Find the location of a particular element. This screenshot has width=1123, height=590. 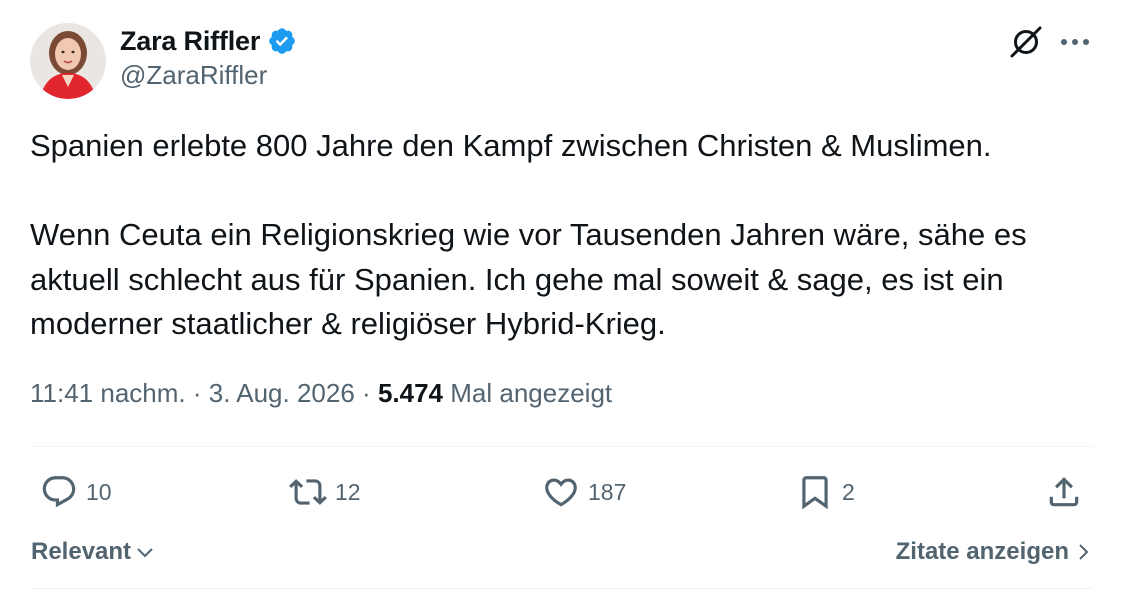

chevron-right-icon is located at coordinates (1084, 552).